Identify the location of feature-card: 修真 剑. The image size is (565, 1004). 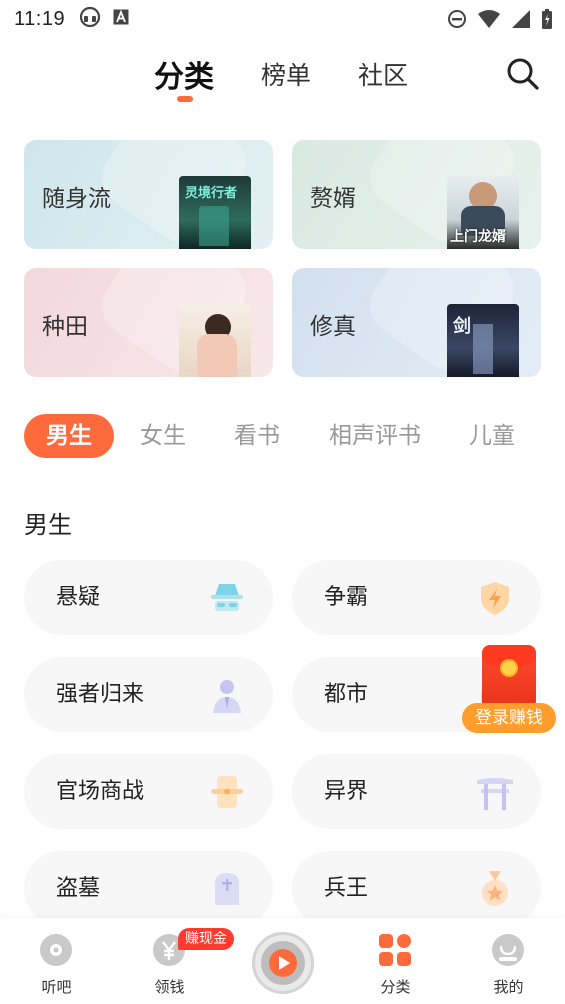
(416, 322).